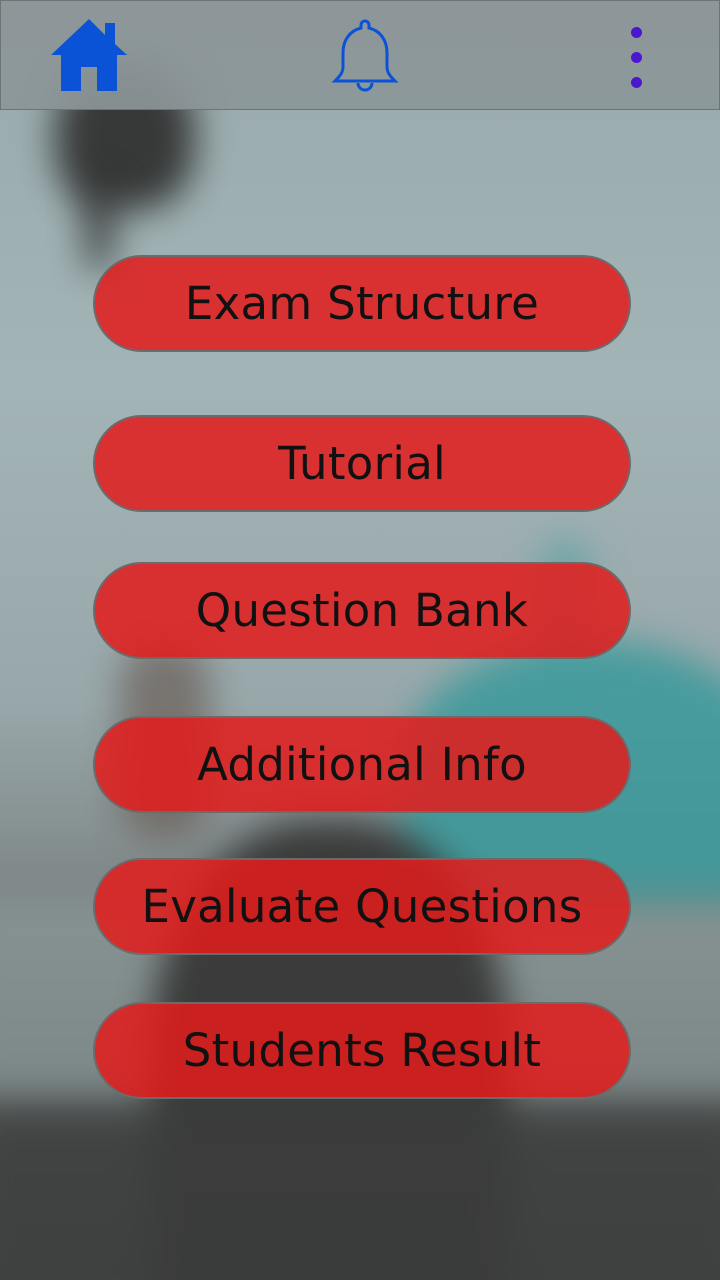 The width and height of the screenshot is (720, 1280). I want to click on additional-info-button: Additional Info, so click(362, 764).